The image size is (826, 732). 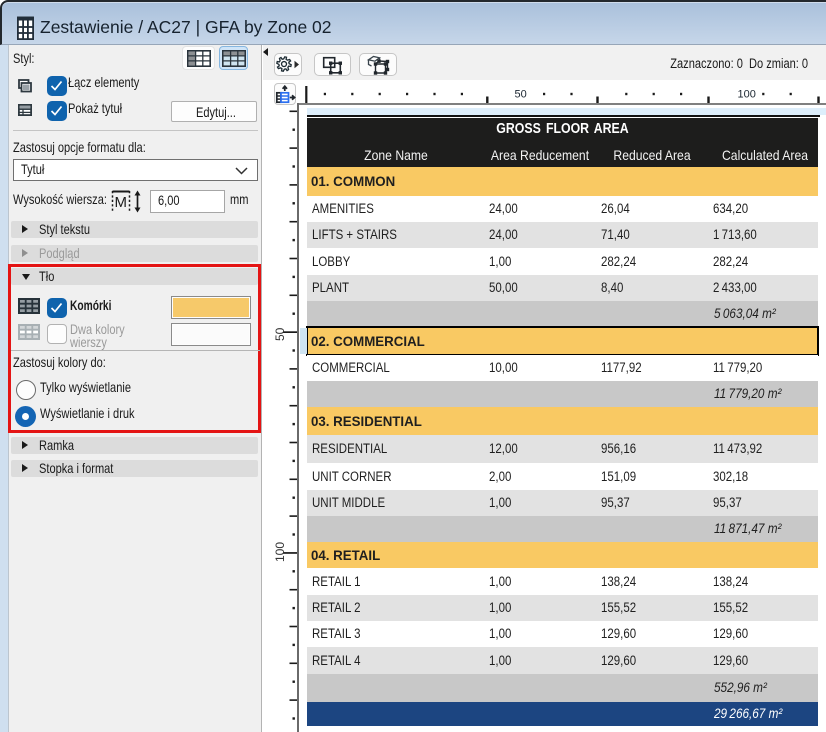 What do you see at coordinates (747, 95) in the screenshot?
I see `svg-text: 100` at bounding box center [747, 95].